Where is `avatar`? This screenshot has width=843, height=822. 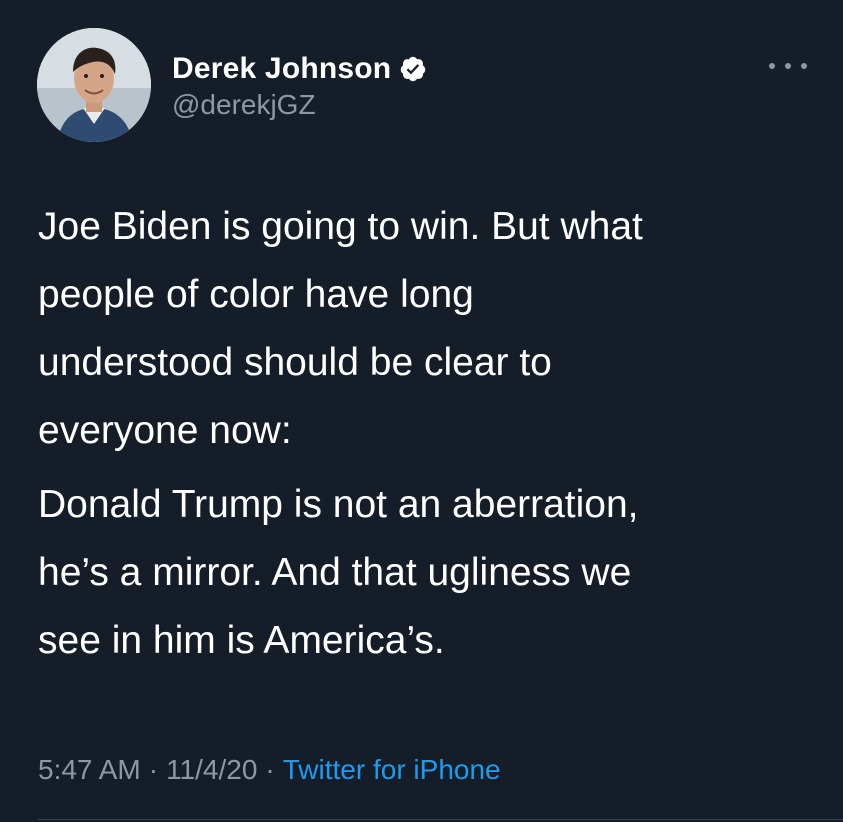 avatar is located at coordinates (94, 85).